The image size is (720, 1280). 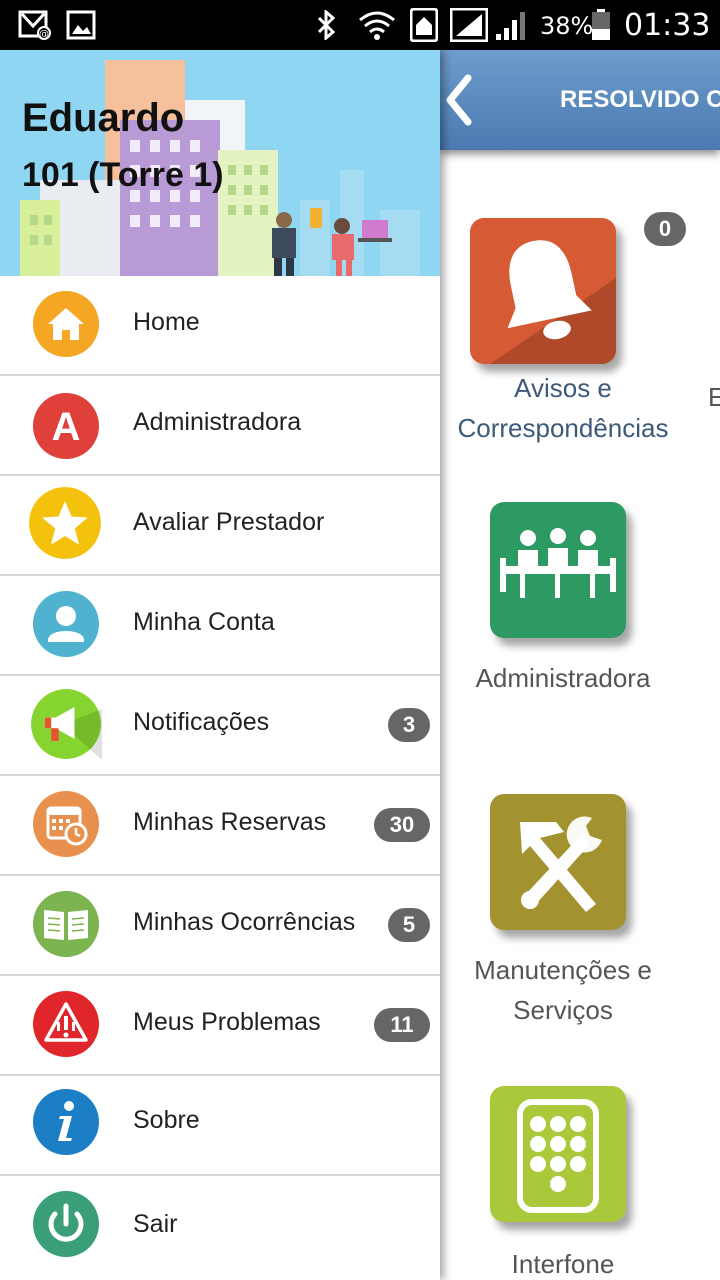 What do you see at coordinates (667, 25) in the screenshot?
I see `clock: 01:33` at bounding box center [667, 25].